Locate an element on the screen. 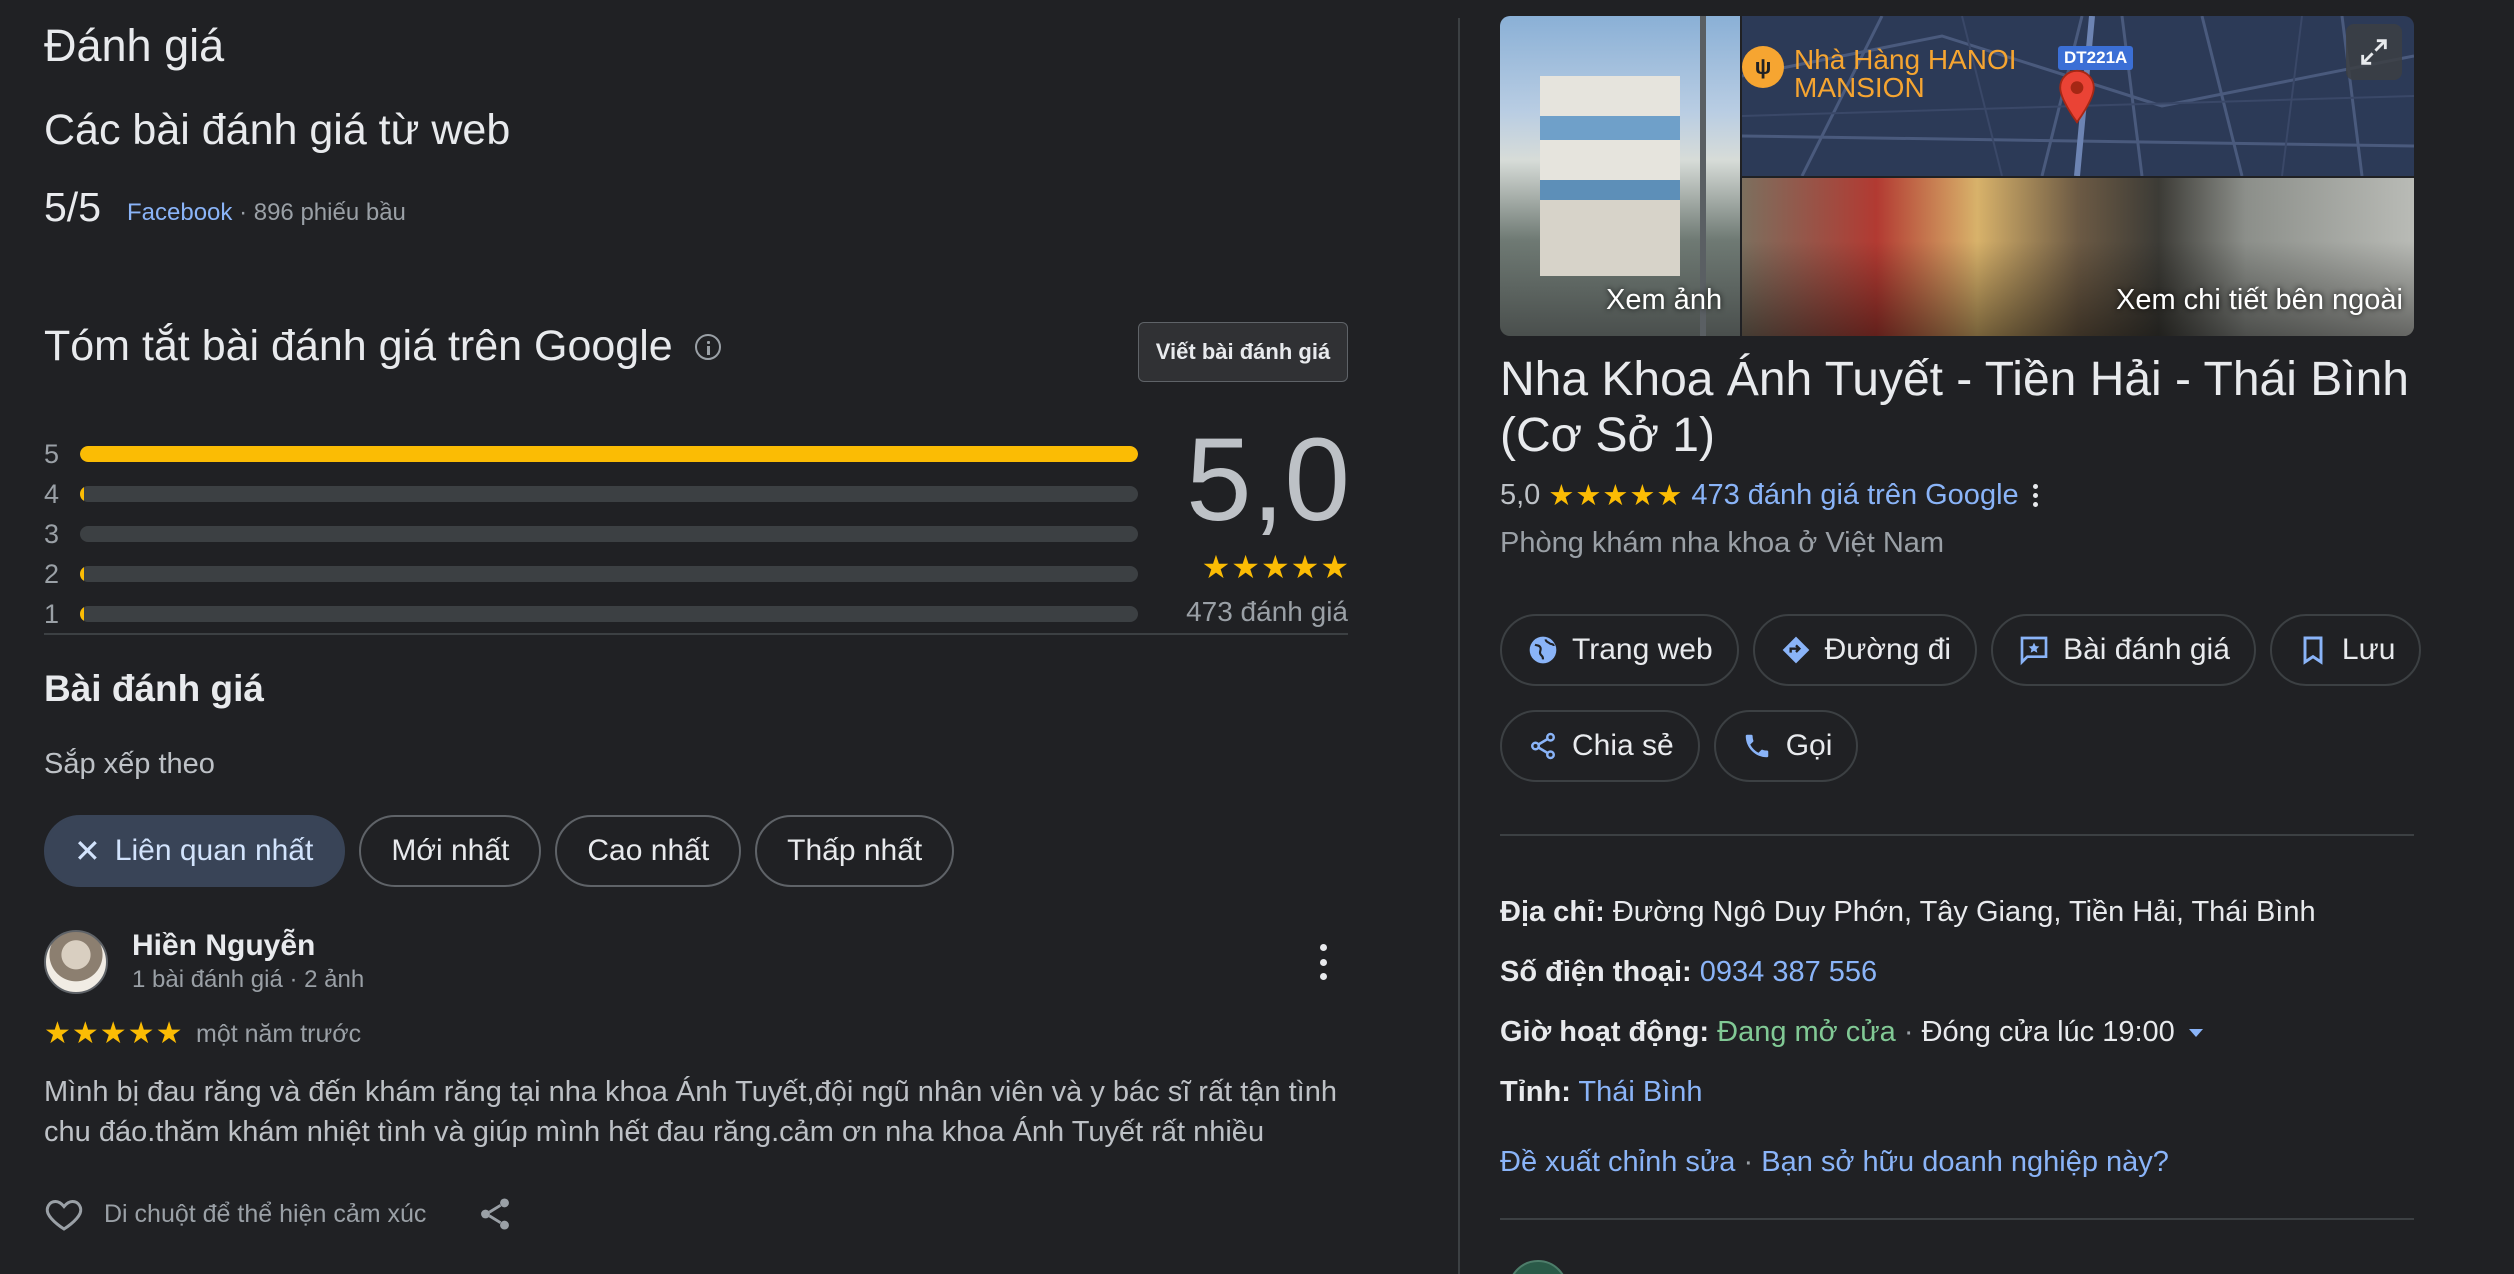  total-reviews-link: 473 đánh giá is located at coordinates (1239, 612).